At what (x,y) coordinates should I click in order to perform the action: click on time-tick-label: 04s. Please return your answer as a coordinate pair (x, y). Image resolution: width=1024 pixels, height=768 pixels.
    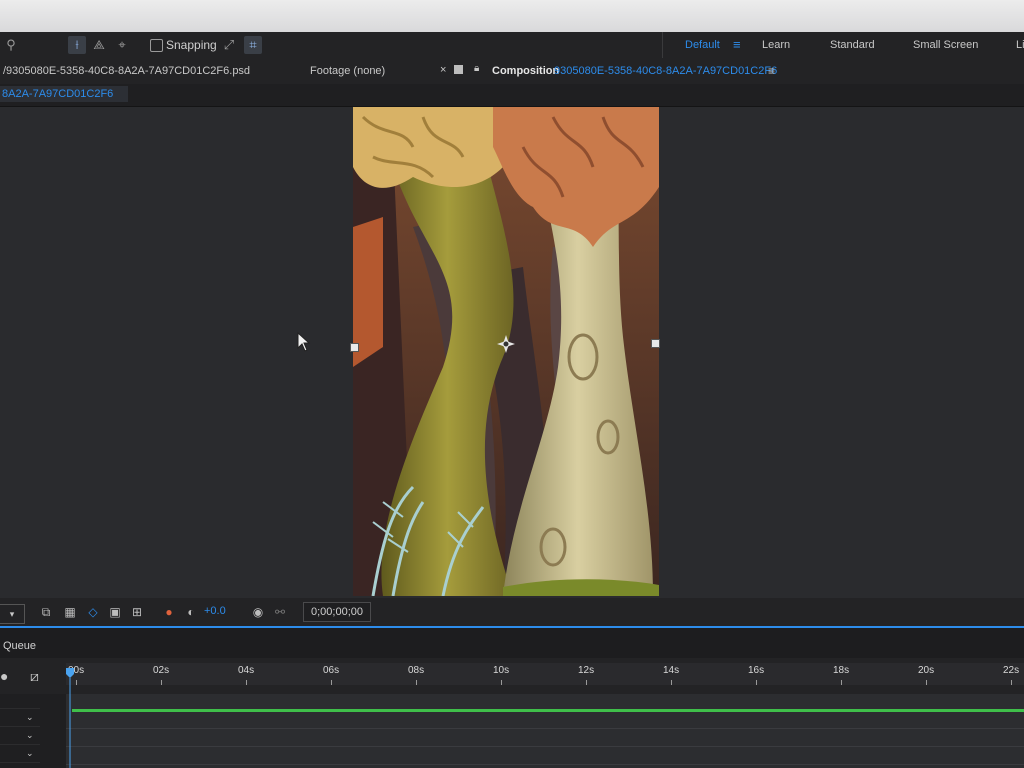
    Looking at the image, I should click on (246, 670).